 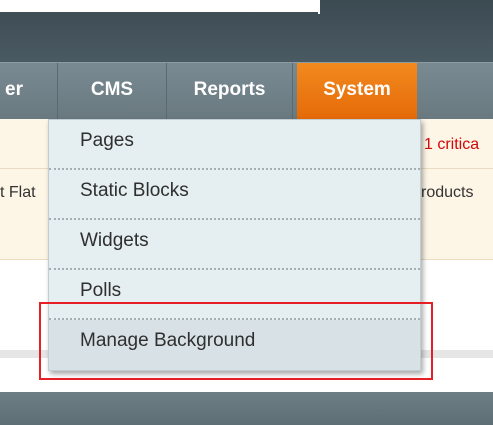 What do you see at coordinates (101, 290) in the screenshot?
I see `menu-item-label: Polls` at bounding box center [101, 290].